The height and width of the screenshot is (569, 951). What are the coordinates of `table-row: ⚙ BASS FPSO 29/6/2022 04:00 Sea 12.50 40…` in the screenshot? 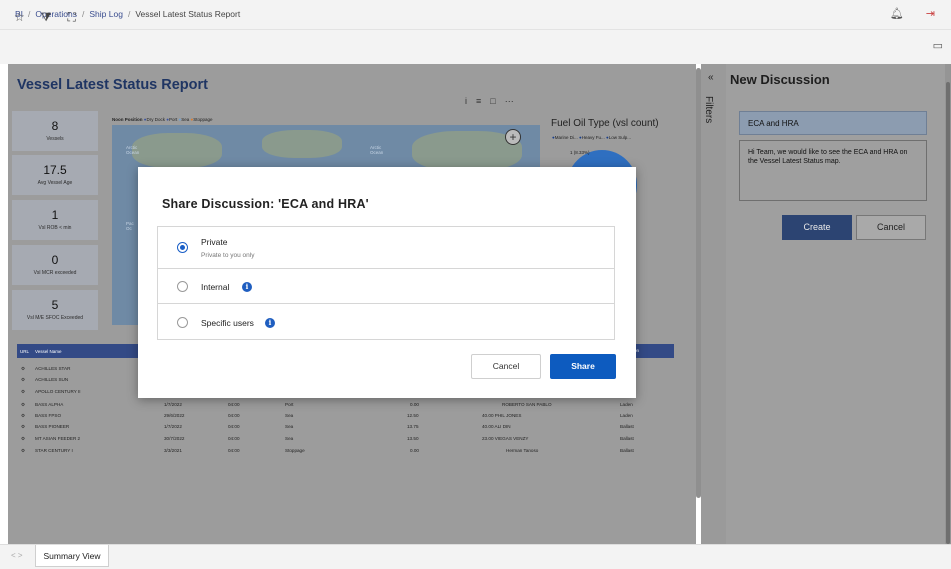 It's located at (347, 416).